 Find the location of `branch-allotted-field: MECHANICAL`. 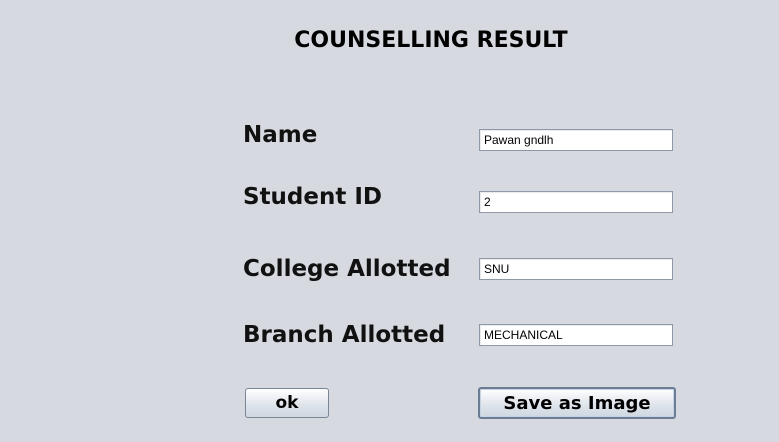

branch-allotted-field: MECHANICAL is located at coordinates (576, 335).